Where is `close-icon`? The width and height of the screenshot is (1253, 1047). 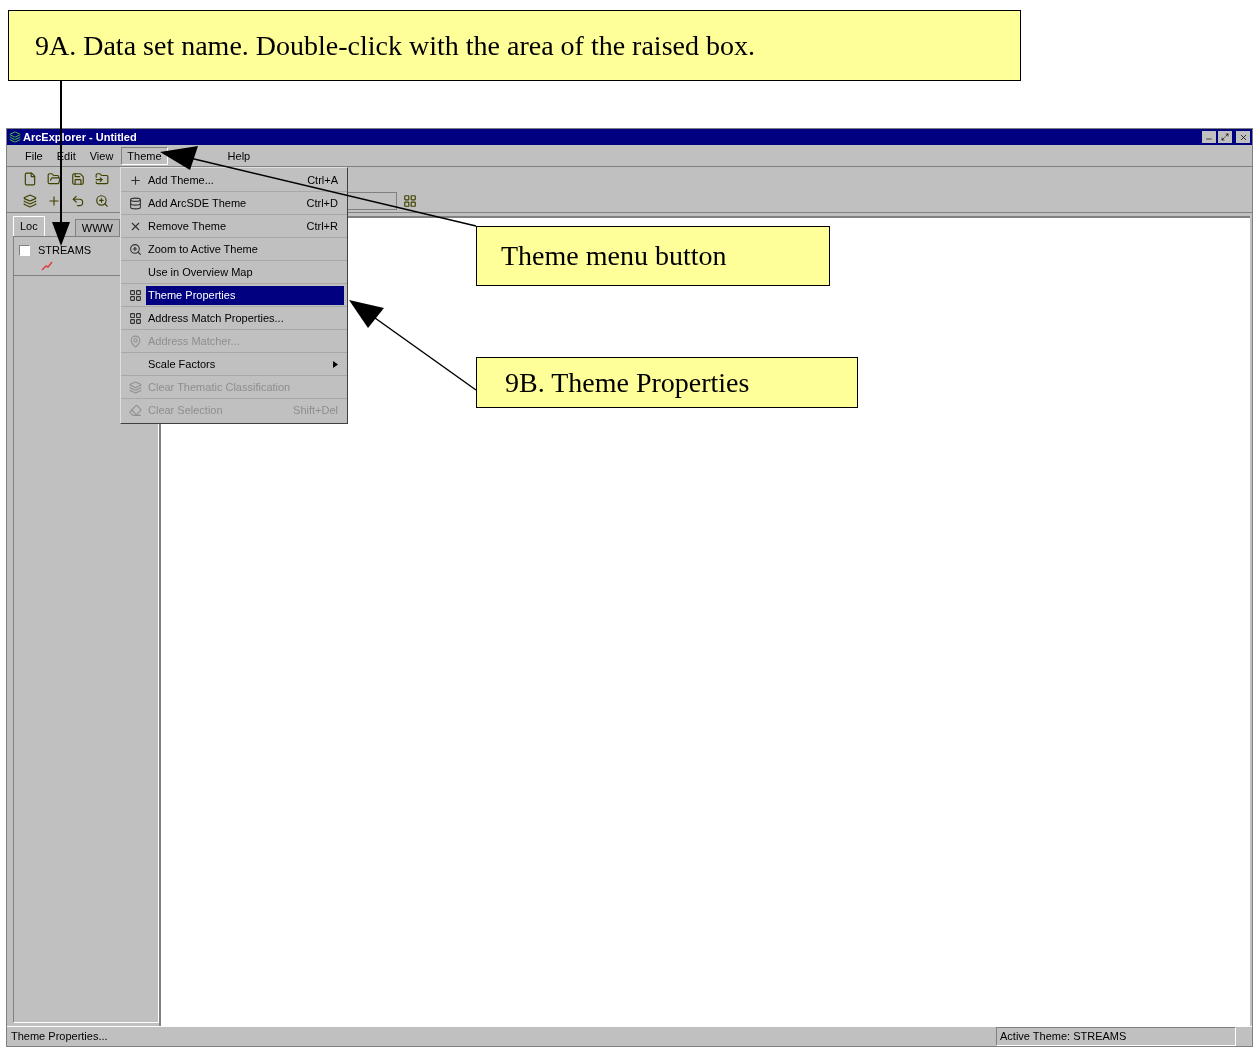
close-icon is located at coordinates (1243, 137).